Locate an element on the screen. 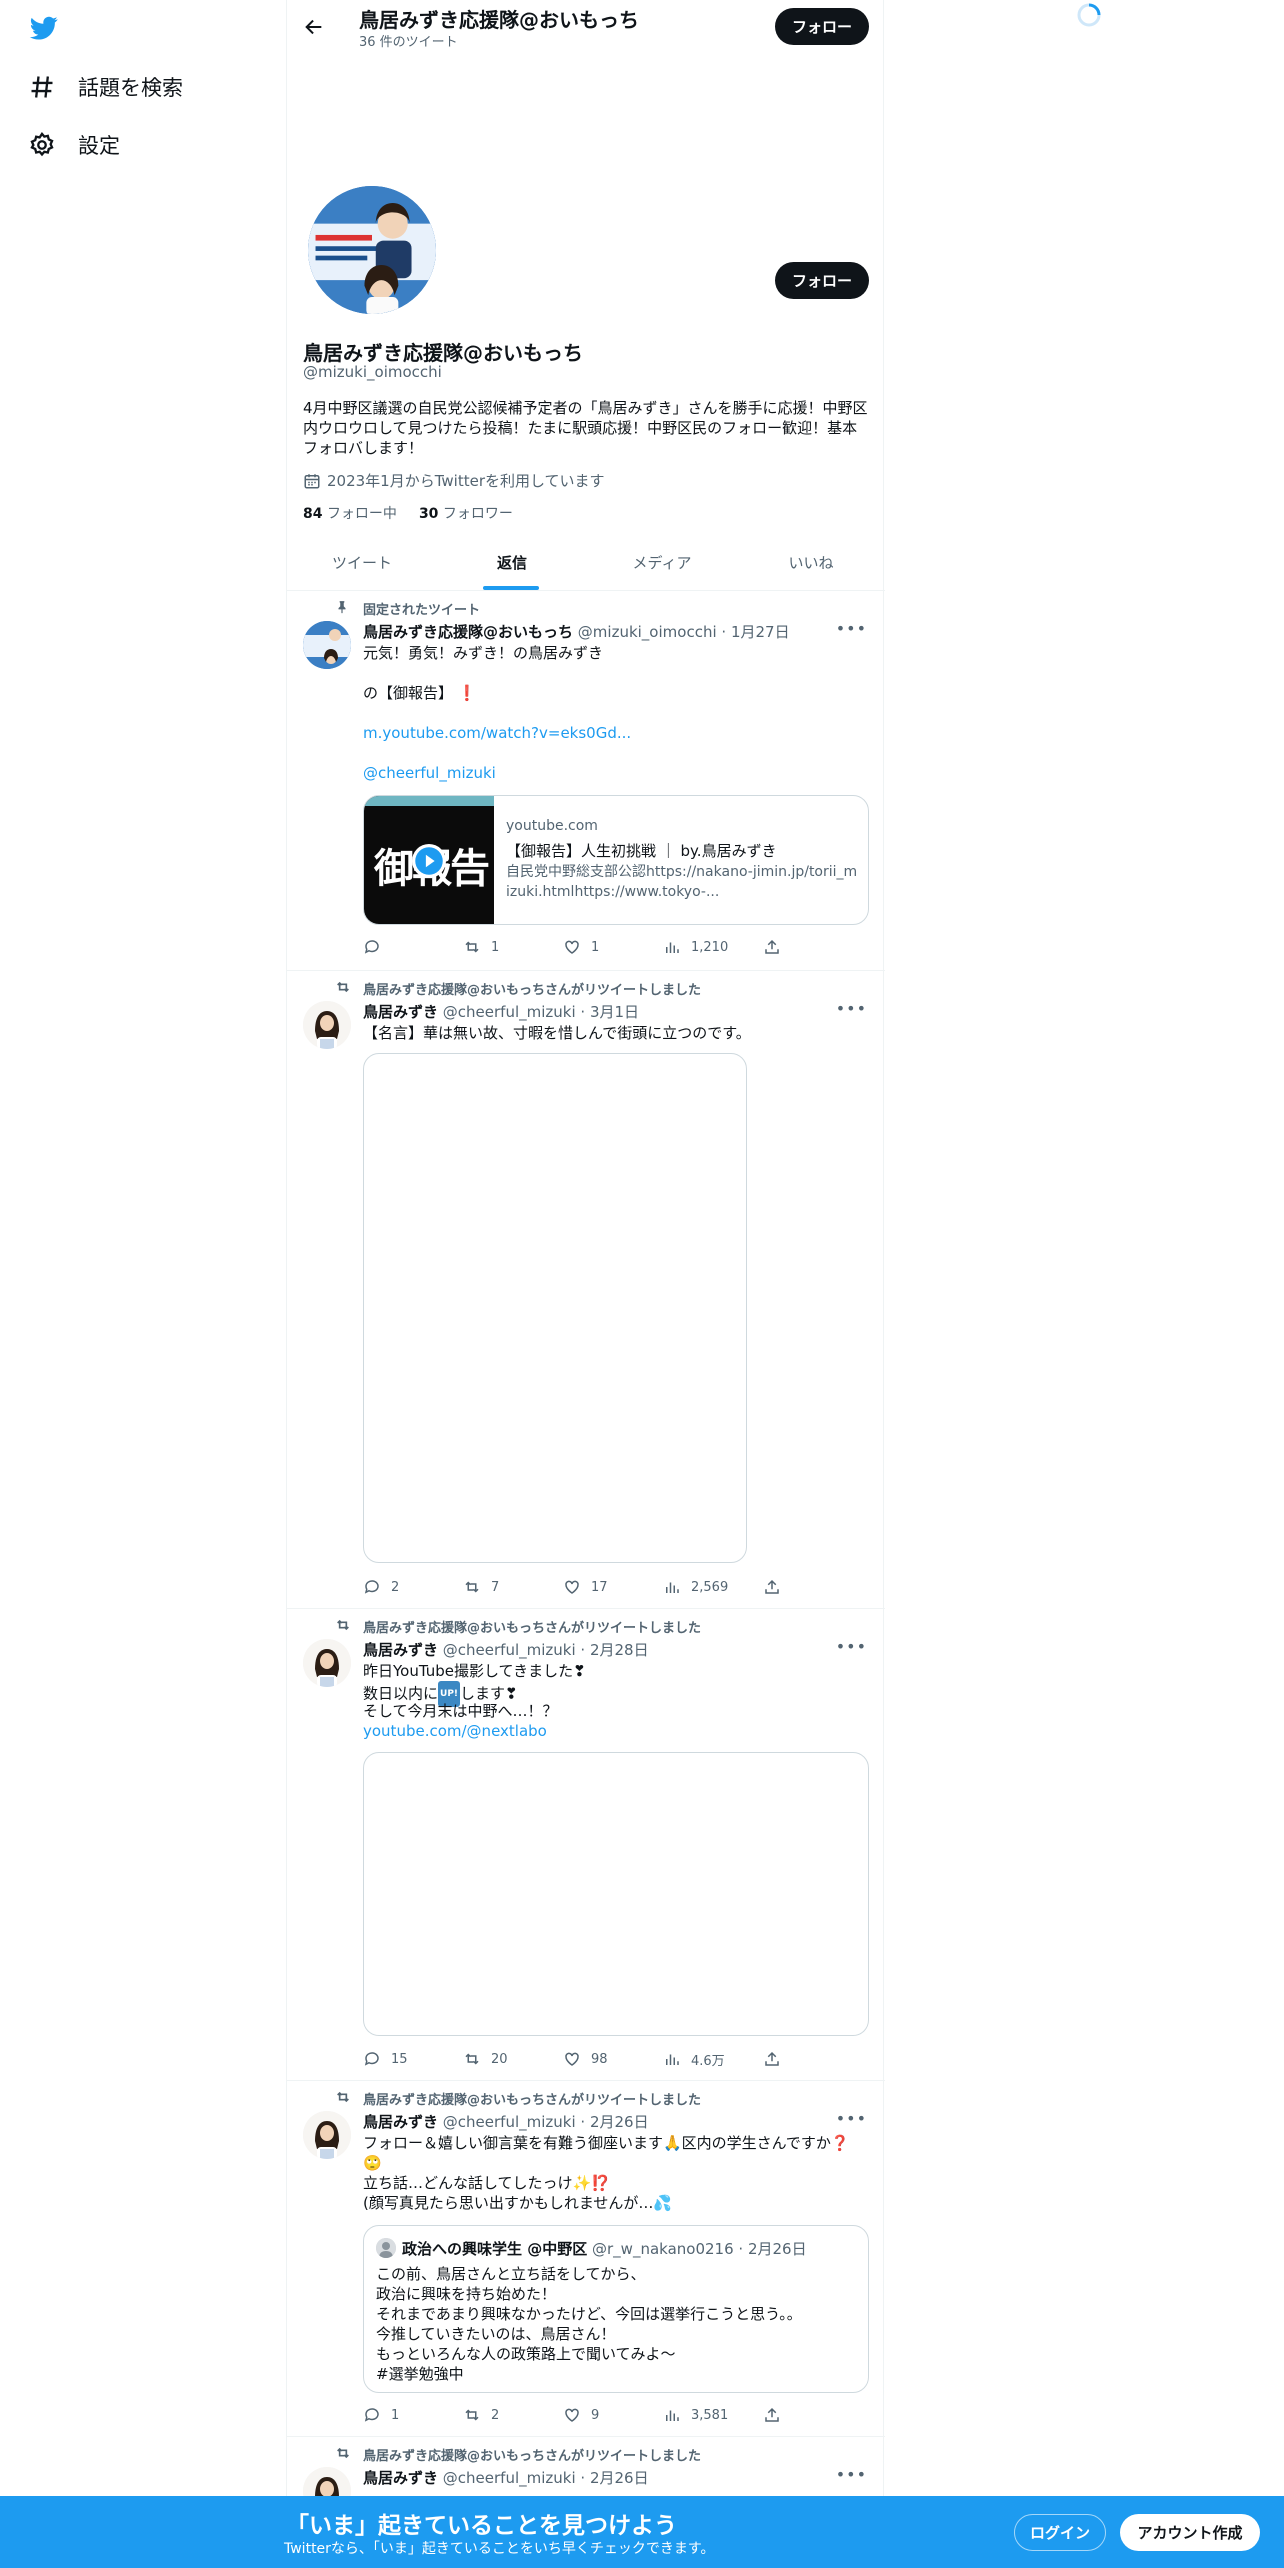 The height and width of the screenshot is (2568, 1284). profile-follow-button: フォロー is located at coordinates (822, 280).